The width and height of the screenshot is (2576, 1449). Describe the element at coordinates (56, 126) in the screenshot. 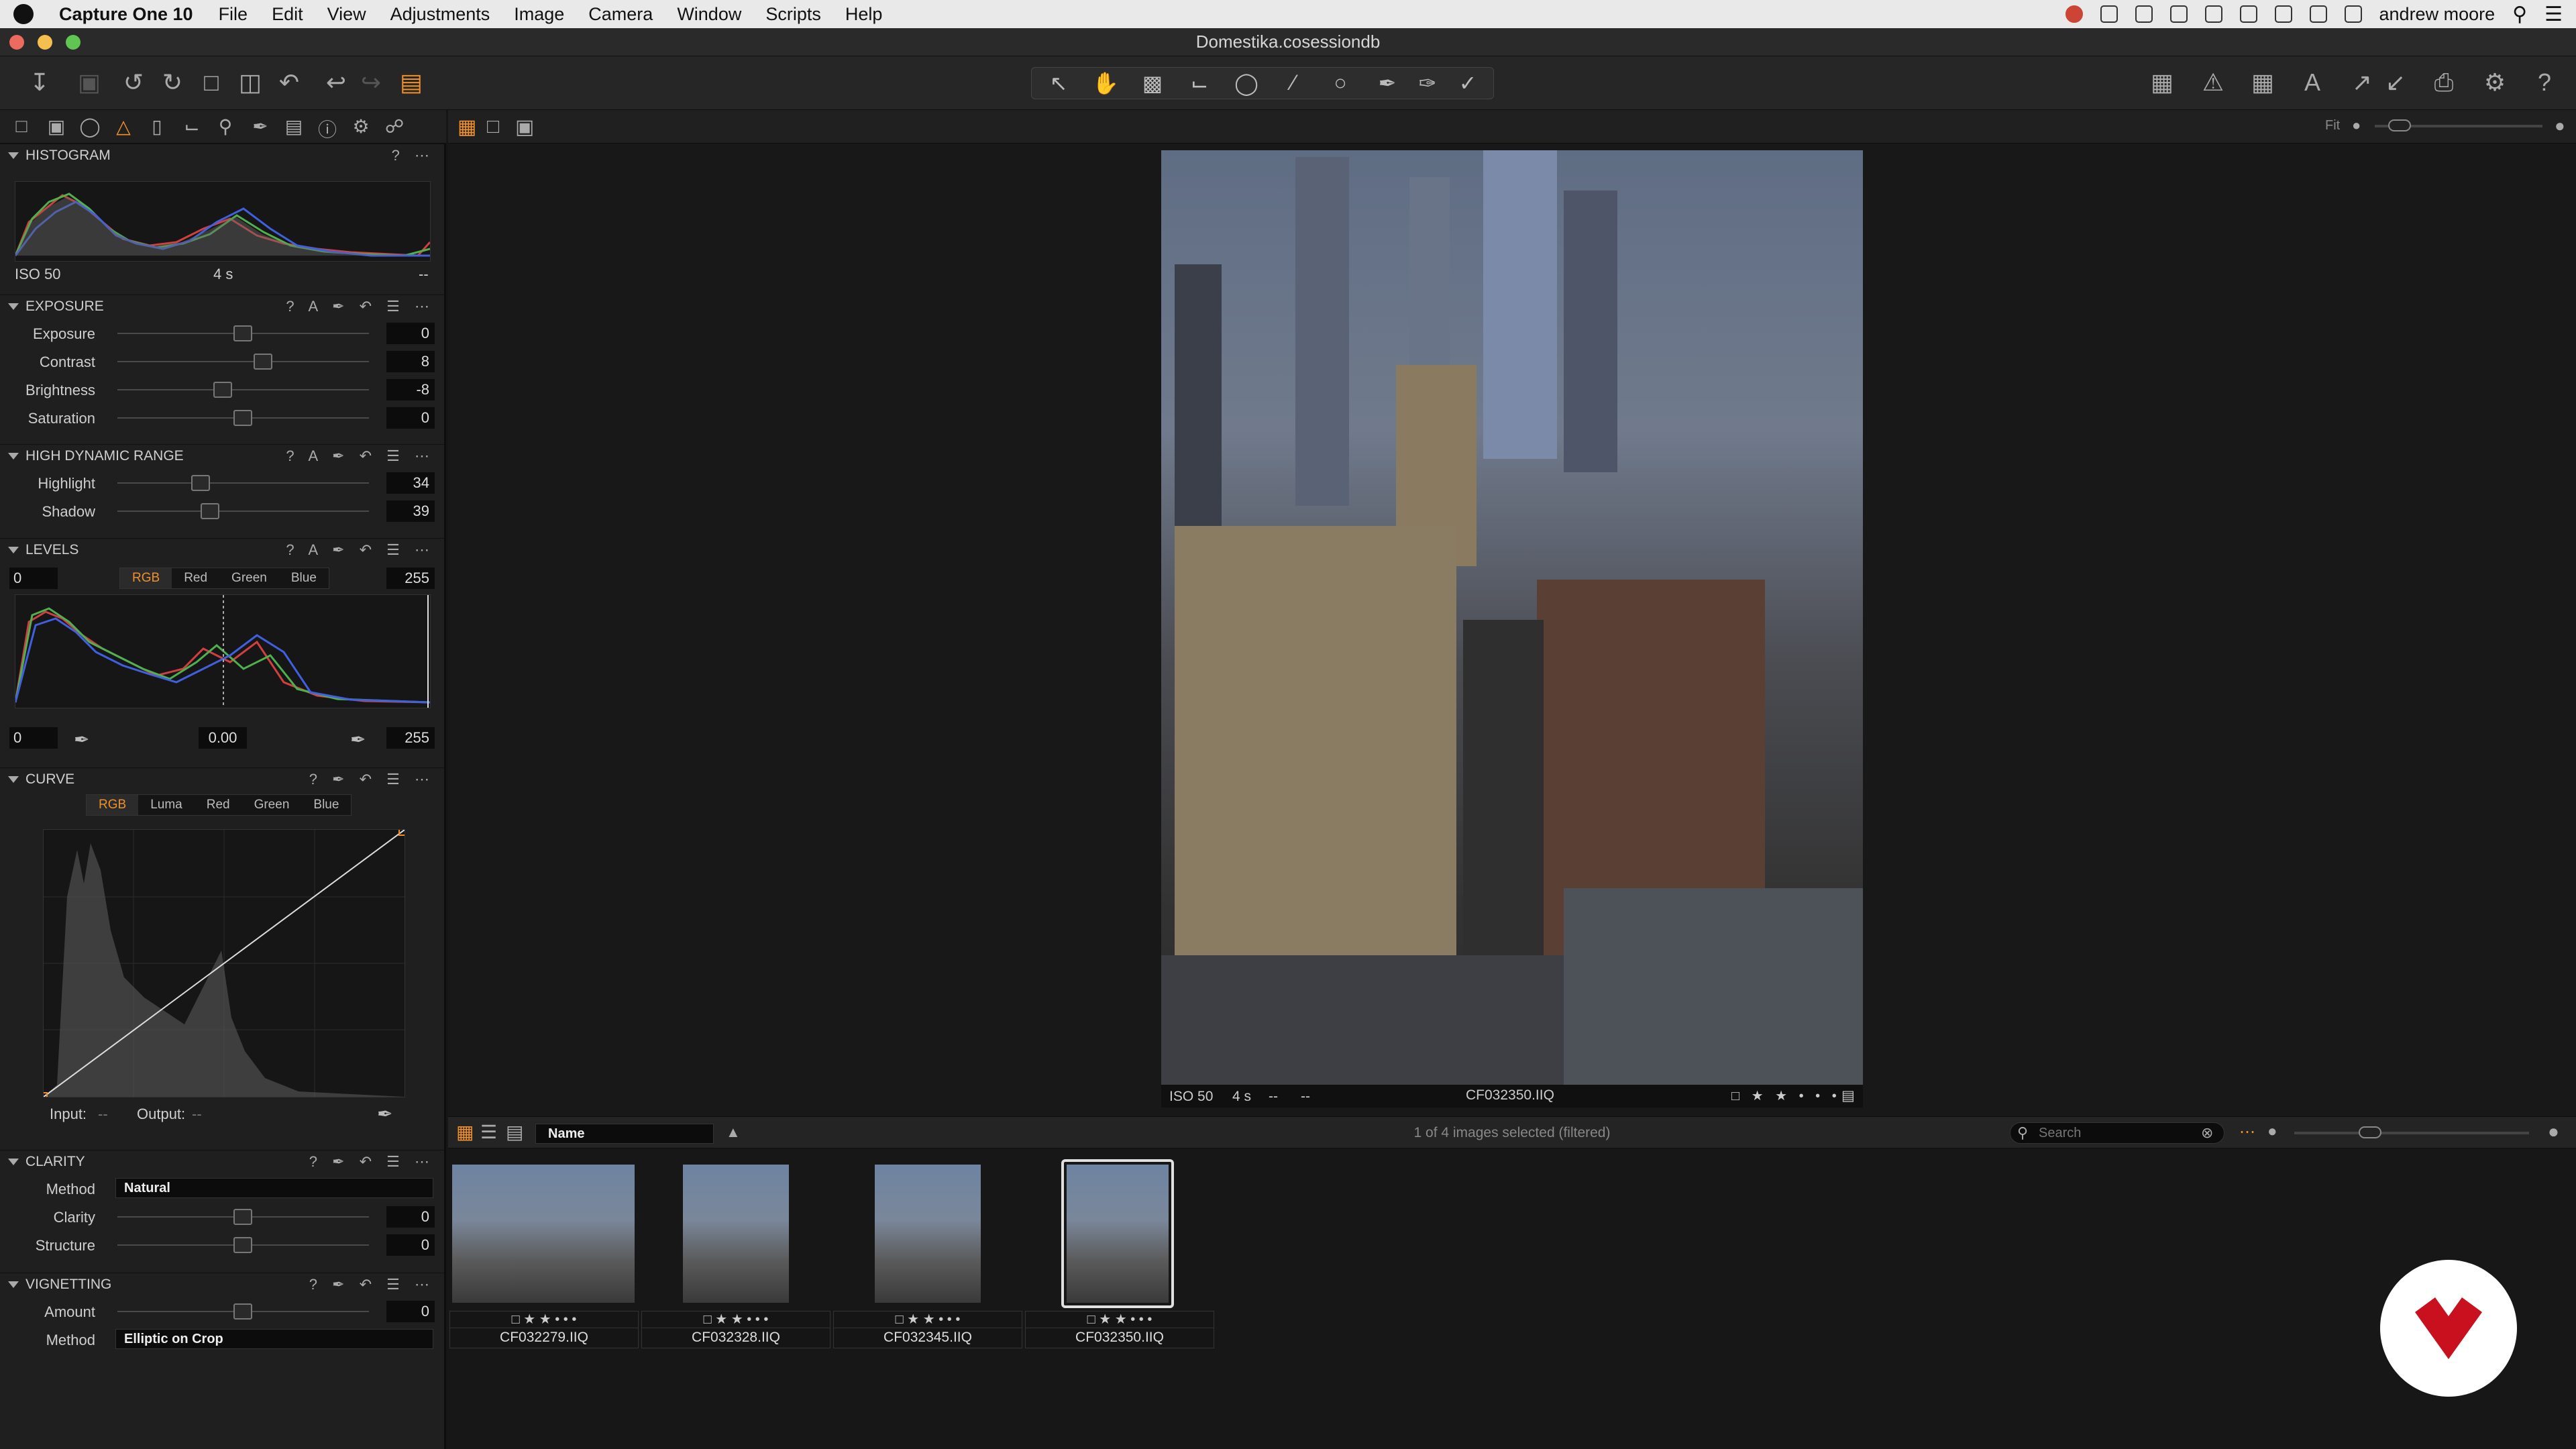

I see `capture-tab-icon: ▣` at that location.